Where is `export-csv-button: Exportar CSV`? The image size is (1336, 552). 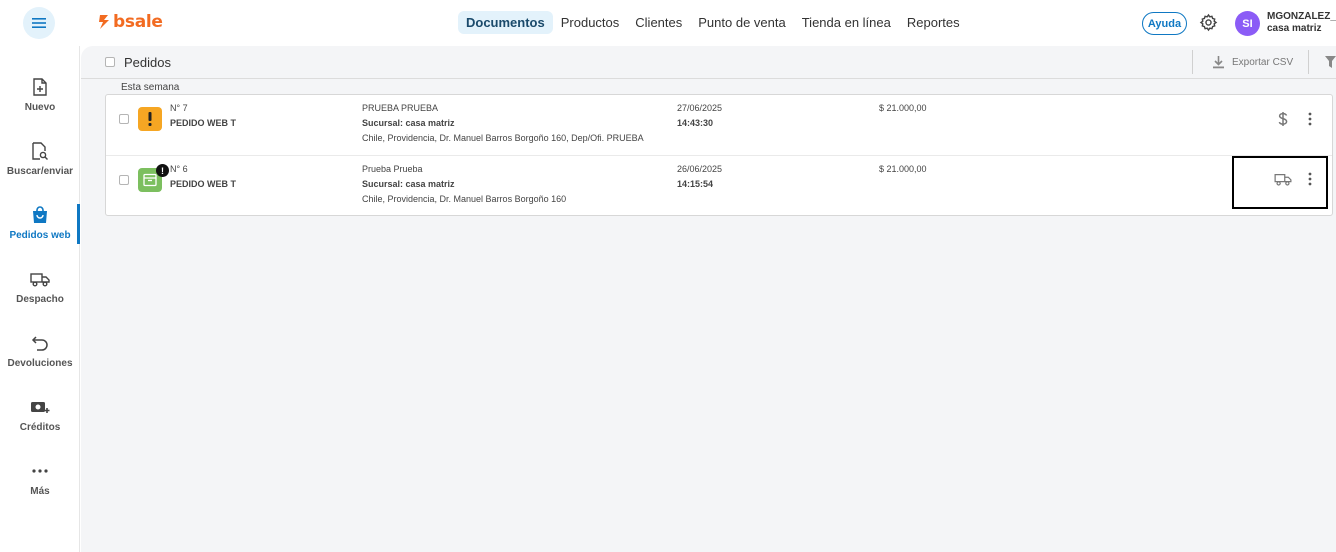
export-csv-button: Exportar CSV is located at coordinates (1252, 62).